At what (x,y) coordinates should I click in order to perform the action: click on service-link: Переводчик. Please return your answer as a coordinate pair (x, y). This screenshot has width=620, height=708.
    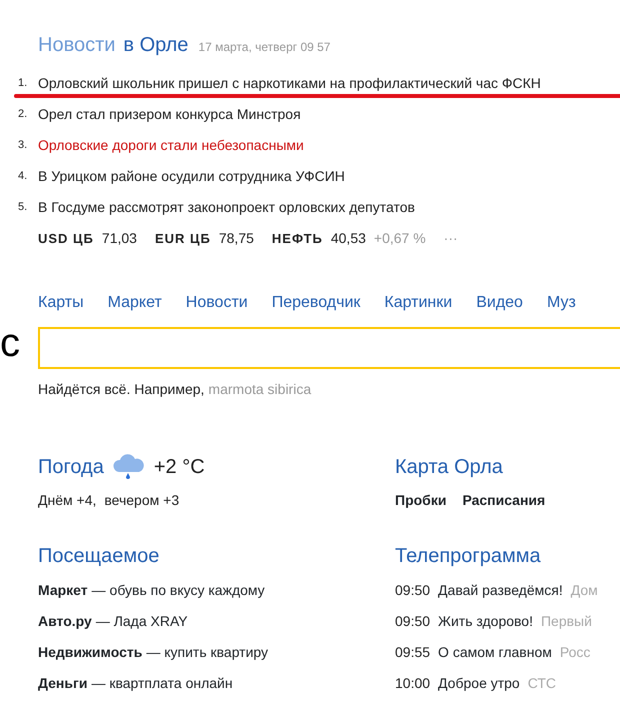
    Looking at the image, I should click on (316, 303).